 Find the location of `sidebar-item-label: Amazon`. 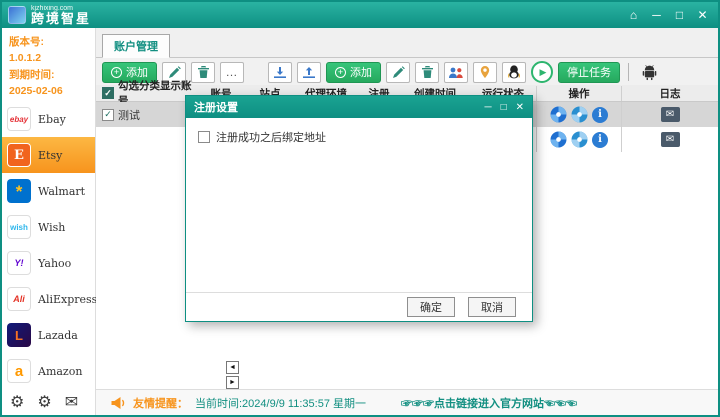

sidebar-item-label: Amazon is located at coordinates (60, 371).